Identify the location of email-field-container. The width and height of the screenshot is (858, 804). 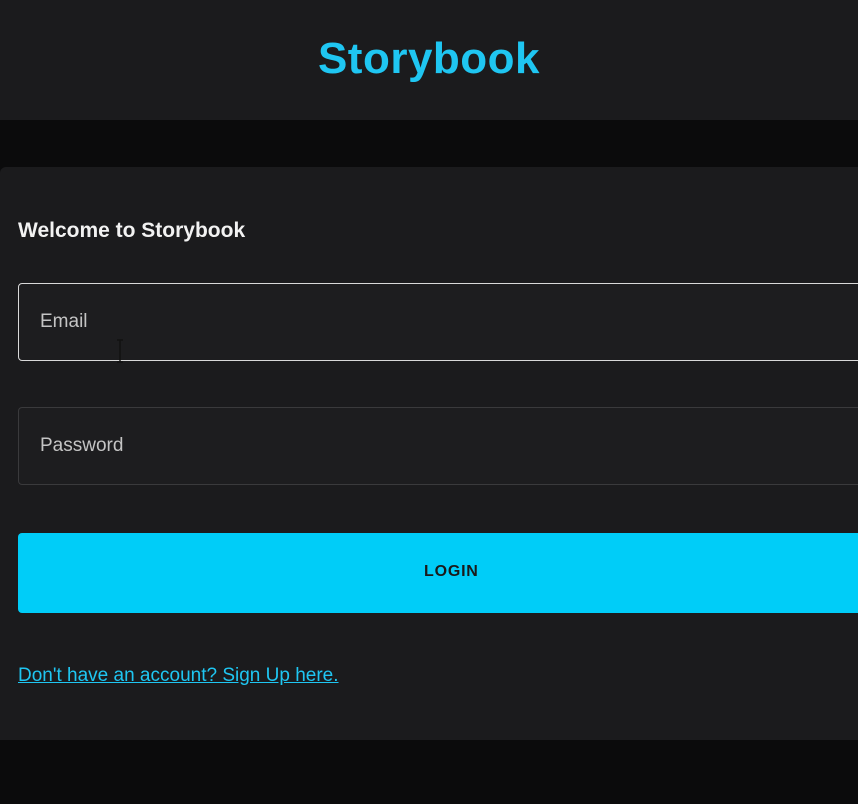
(438, 323).